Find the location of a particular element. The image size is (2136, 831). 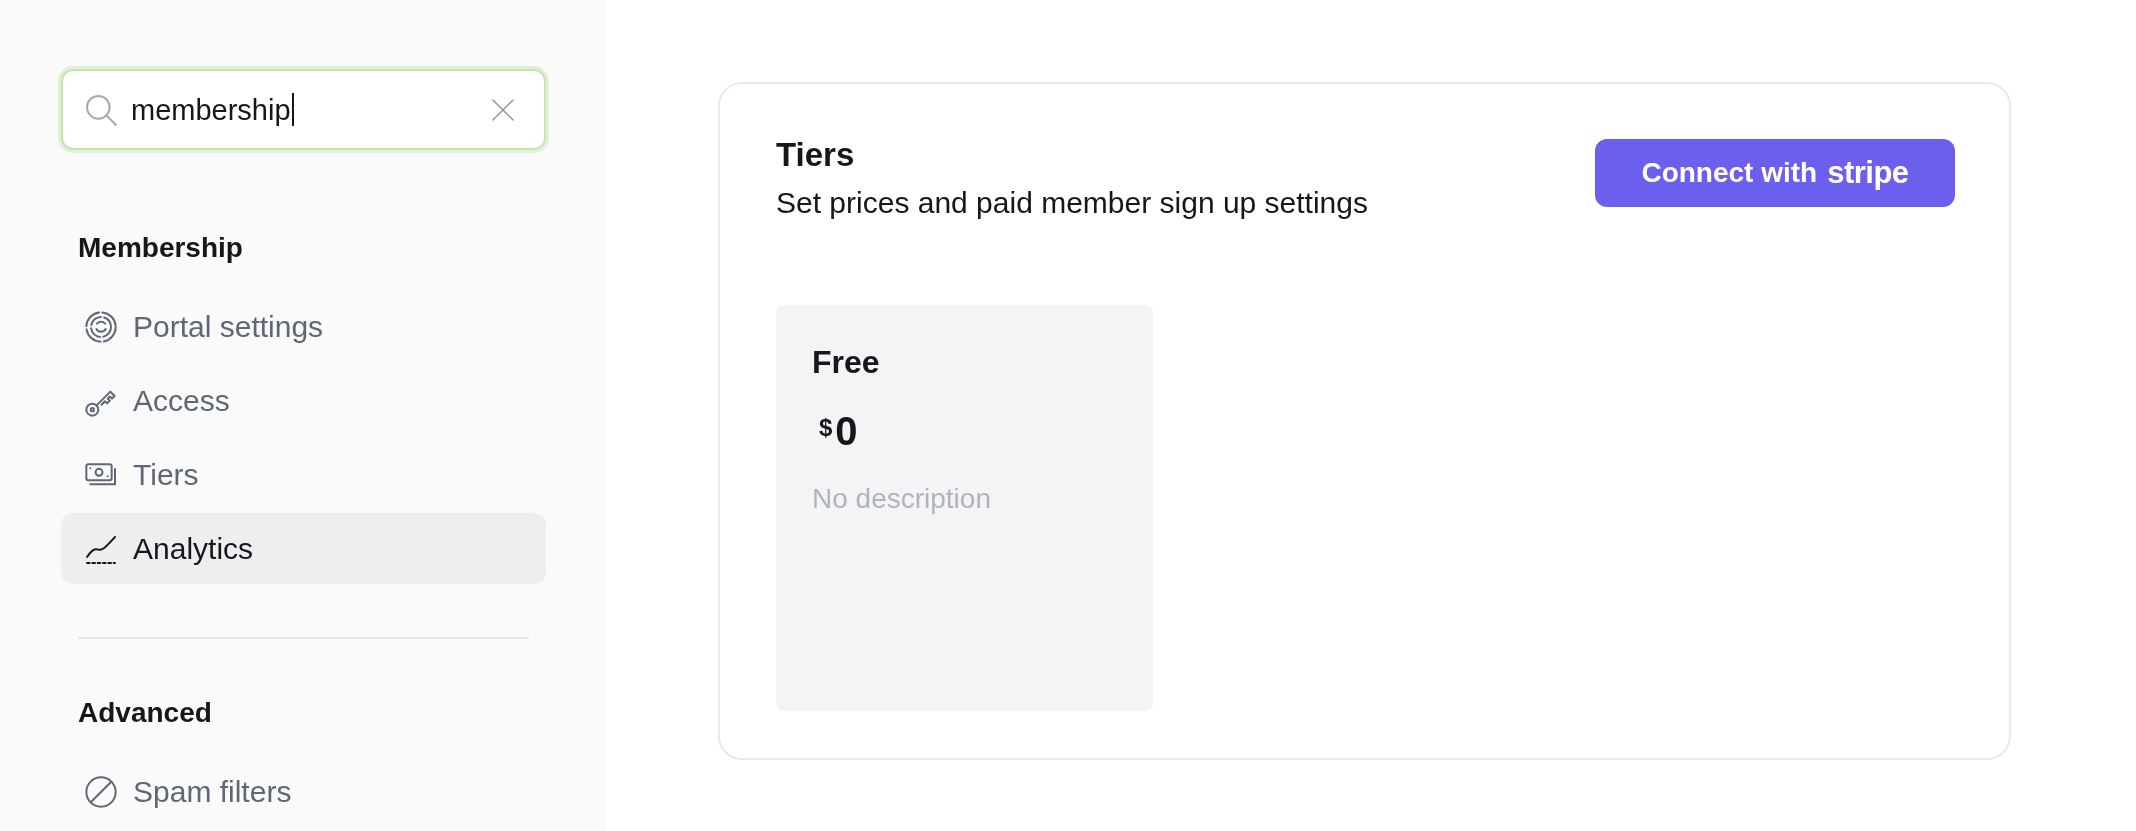

sidebar-nav-item: Portal settings is located at coordinates (303, 326).